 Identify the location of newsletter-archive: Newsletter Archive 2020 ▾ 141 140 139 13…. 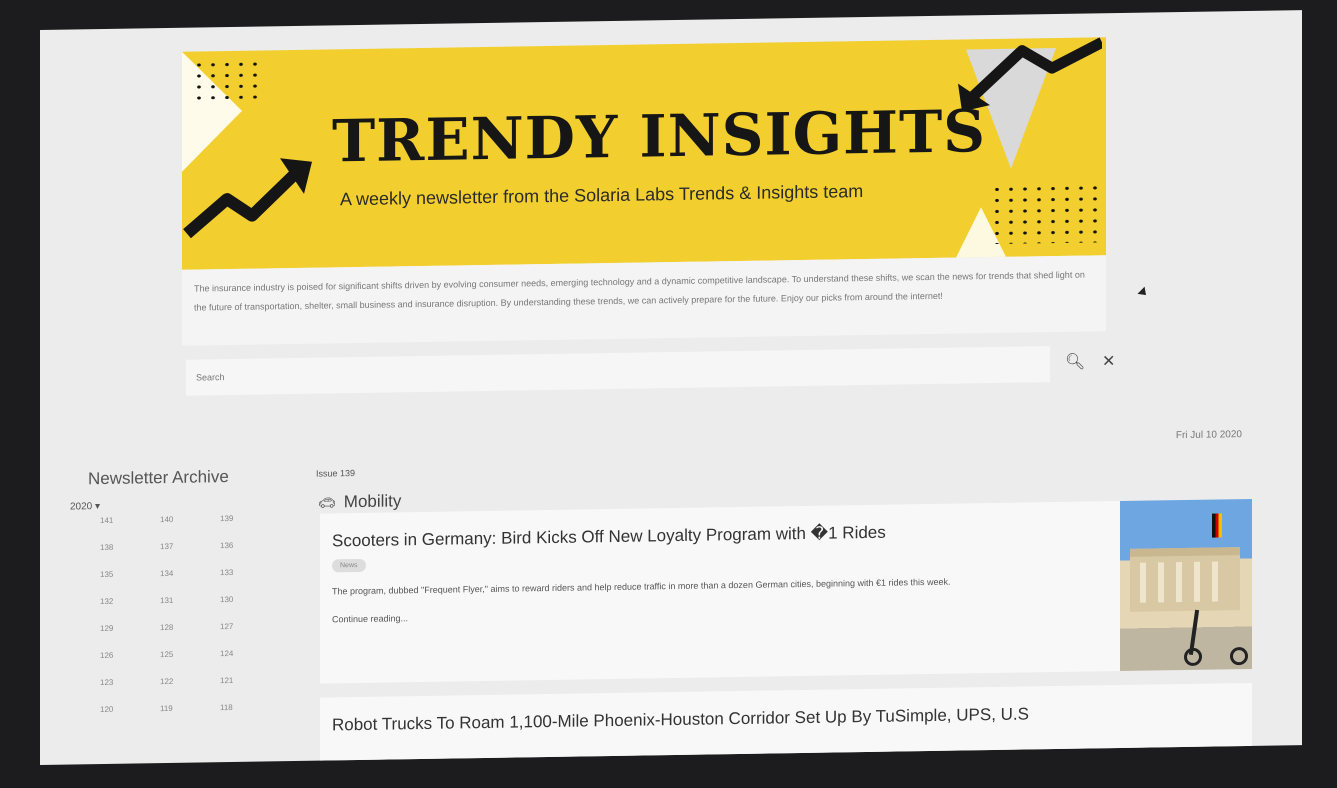
(180, 590).